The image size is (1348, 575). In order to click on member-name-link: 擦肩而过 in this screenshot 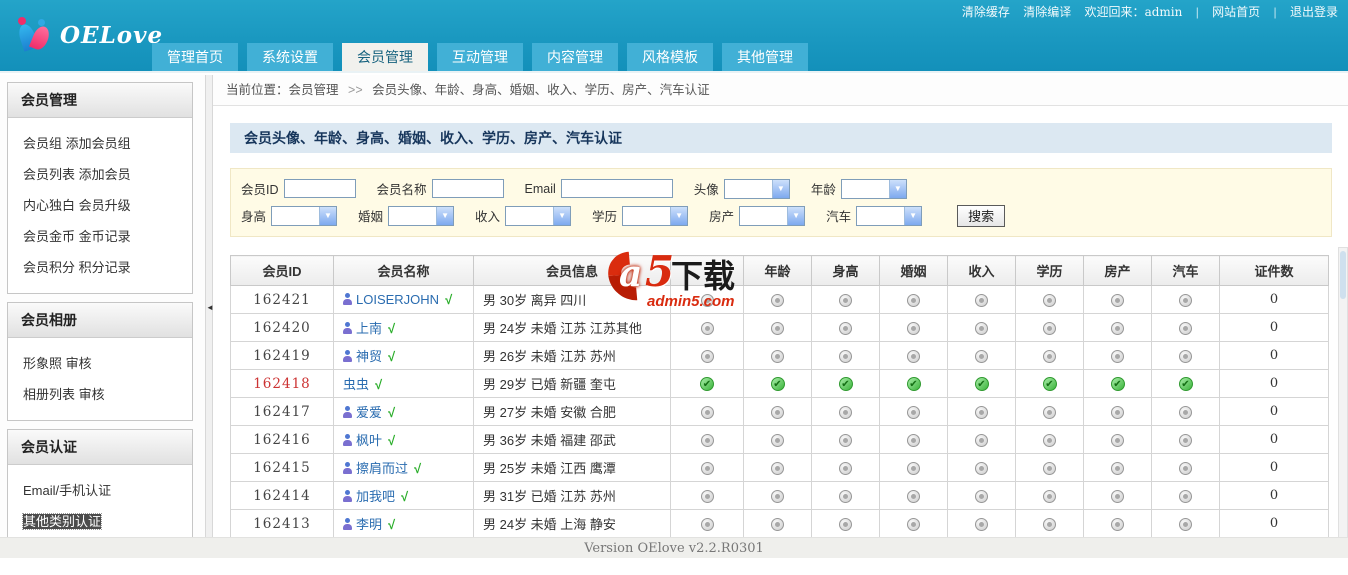, I will do `click(382, 468)`.